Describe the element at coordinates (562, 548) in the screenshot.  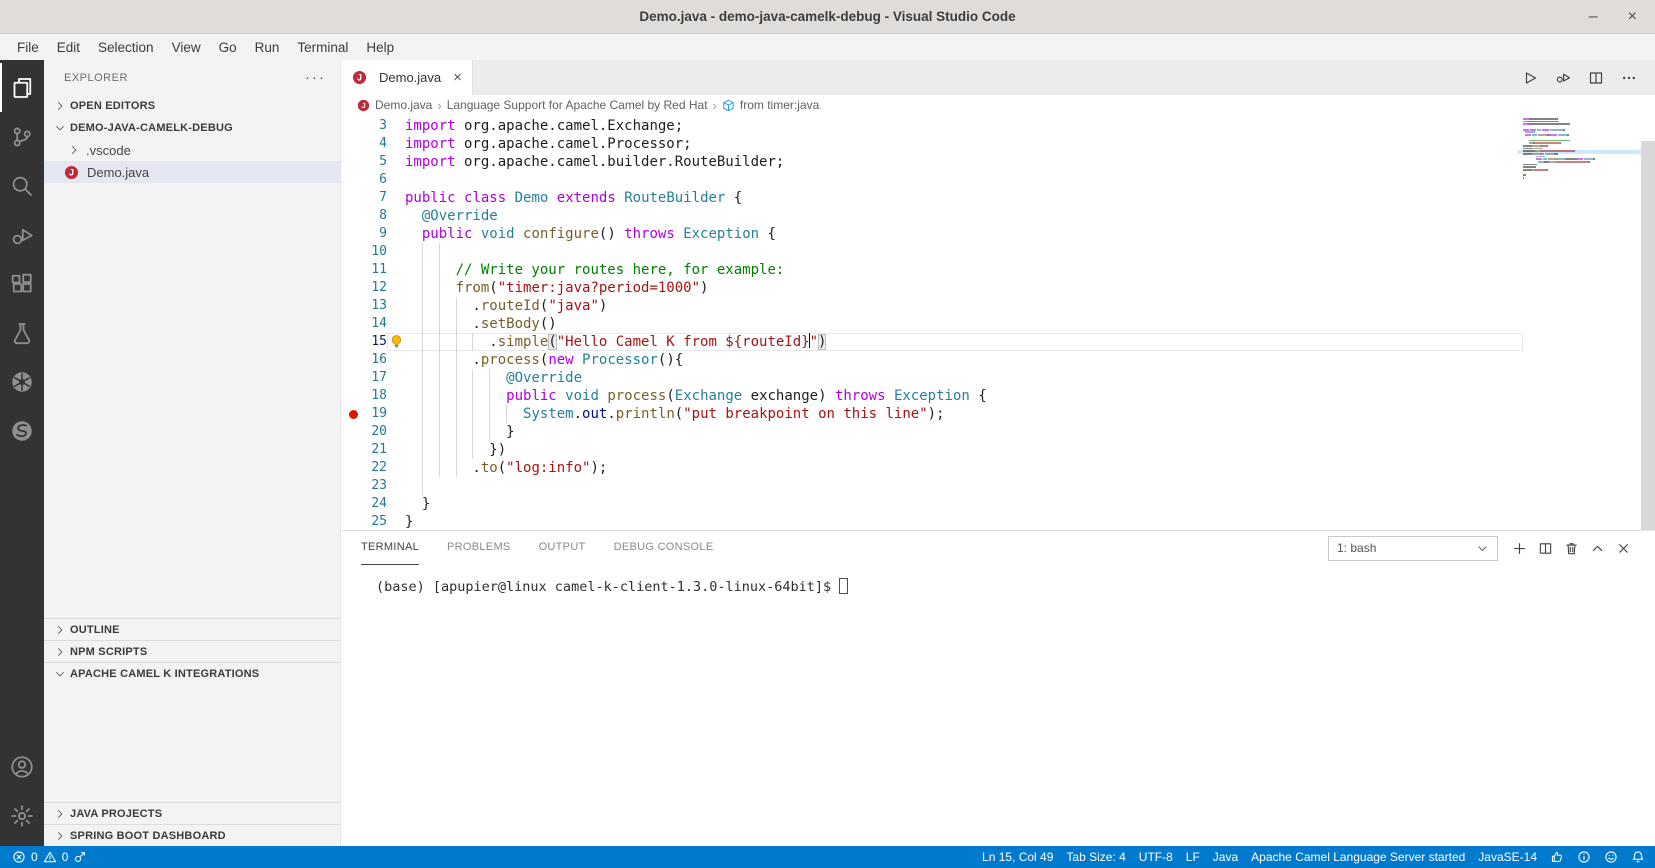
I see `panel-tab-output: OUTPUT` at that location.